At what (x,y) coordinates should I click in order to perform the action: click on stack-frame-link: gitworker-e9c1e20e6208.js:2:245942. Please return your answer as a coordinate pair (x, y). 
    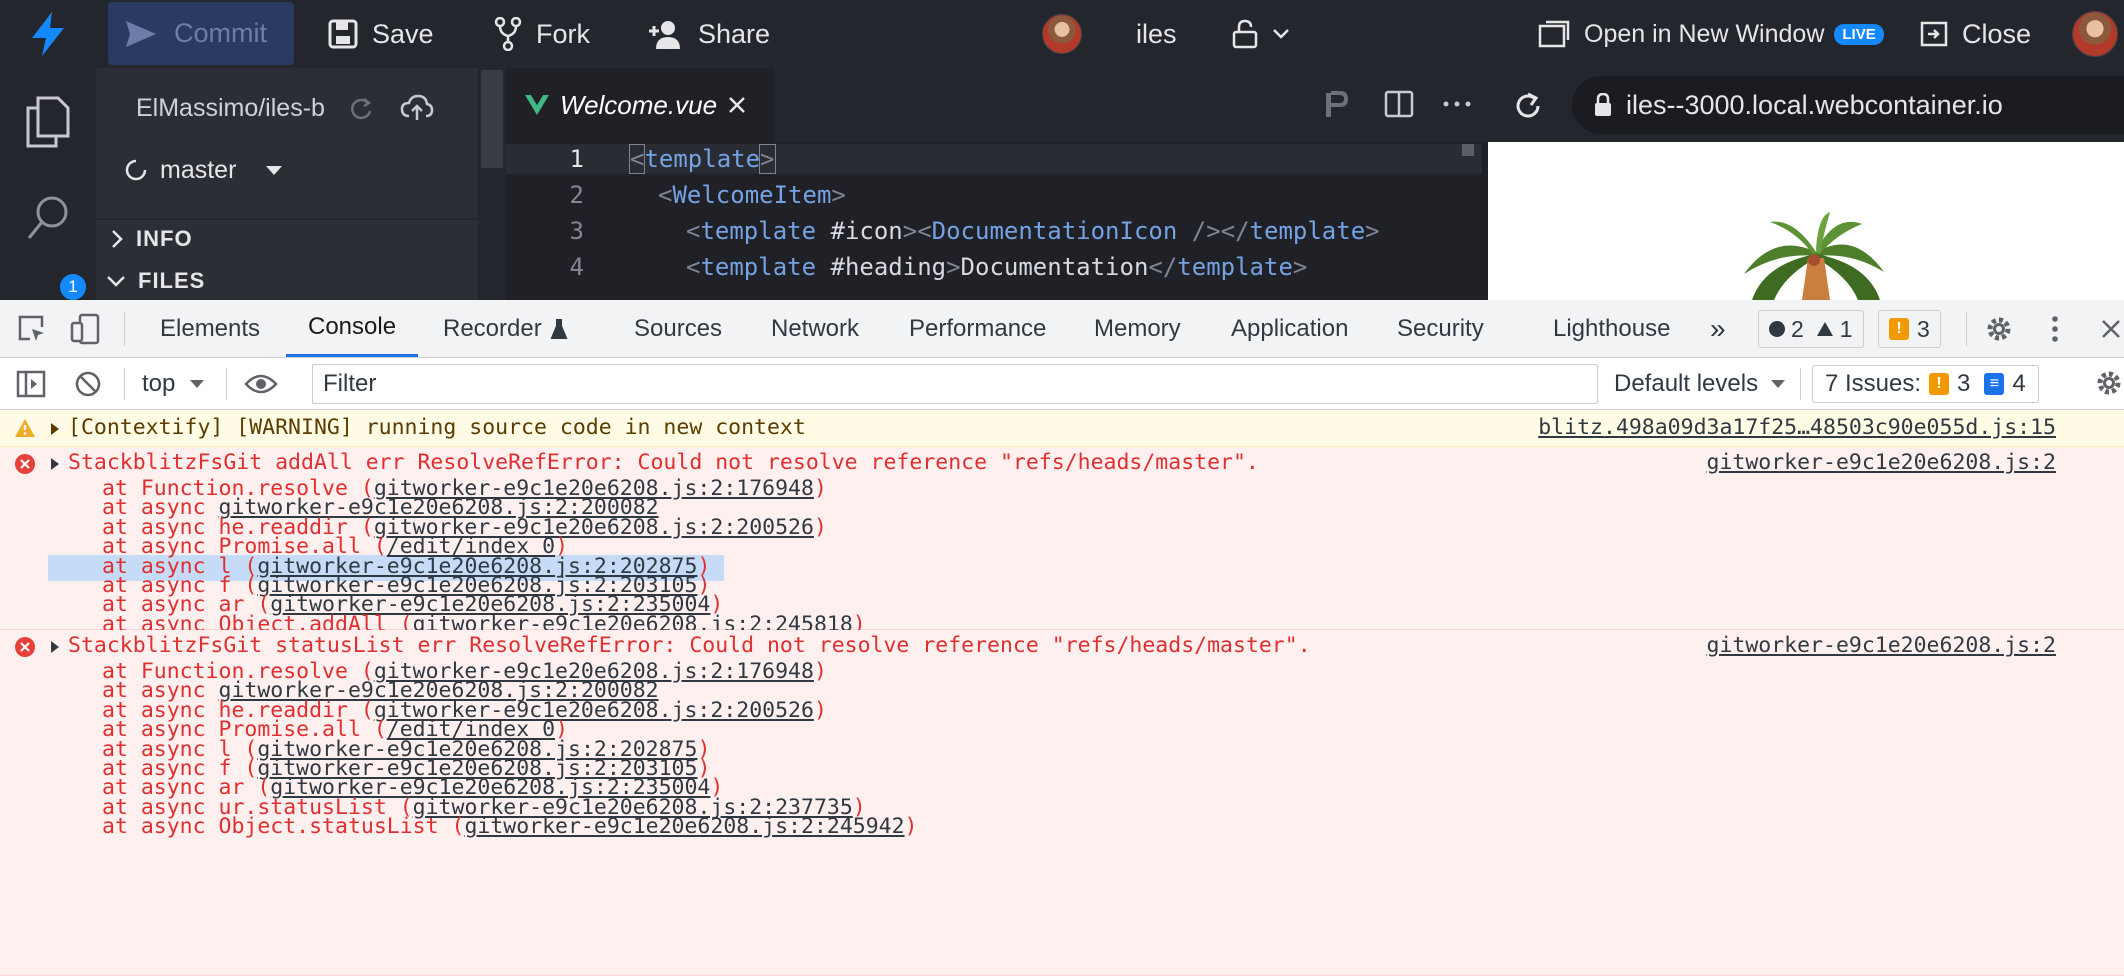
    Looking at the image, I should click on (684, 826).